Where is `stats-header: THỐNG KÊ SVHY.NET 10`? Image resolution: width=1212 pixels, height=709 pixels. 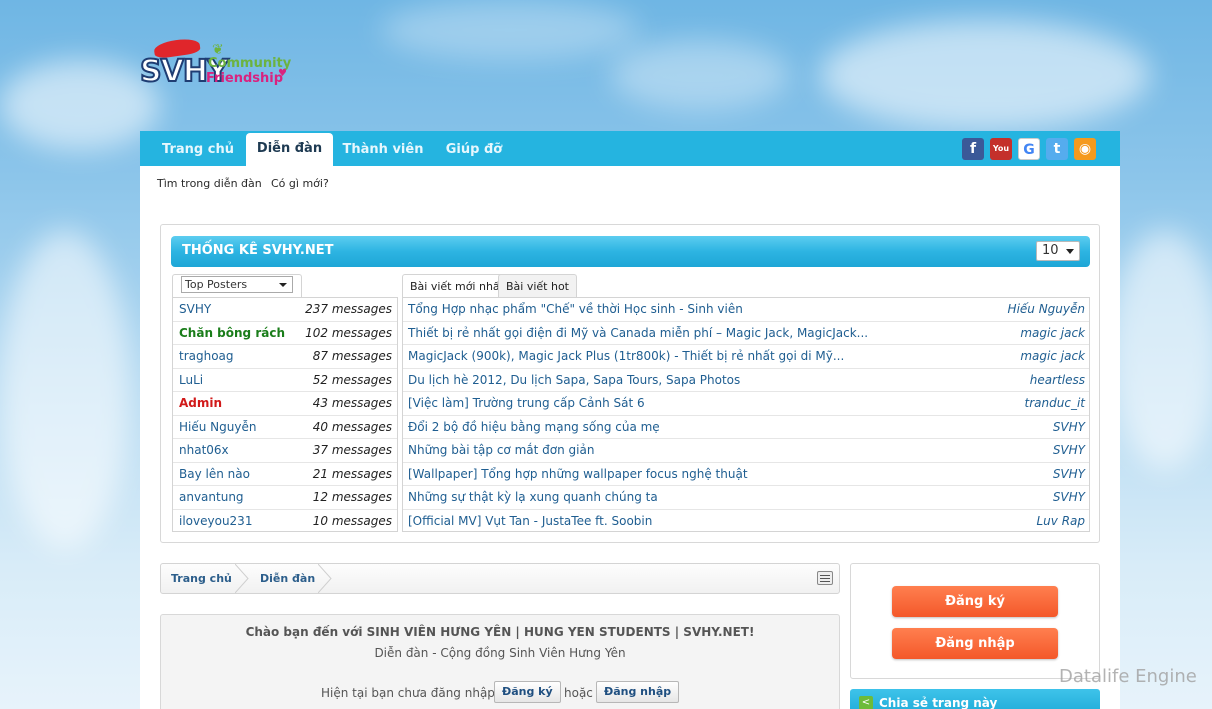
stats-header: THỐNG KÊ SVHY.NET 10 is located at coordinates (630, 251).